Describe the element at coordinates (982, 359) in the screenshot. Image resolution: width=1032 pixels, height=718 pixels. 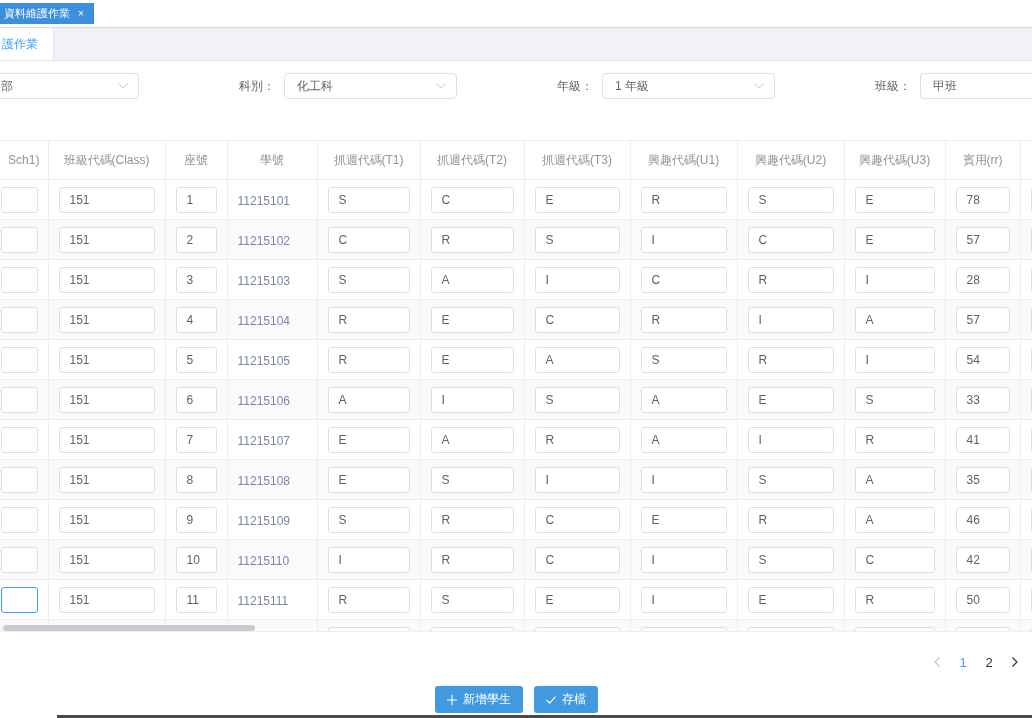
I see `input-field: 54` at that location.